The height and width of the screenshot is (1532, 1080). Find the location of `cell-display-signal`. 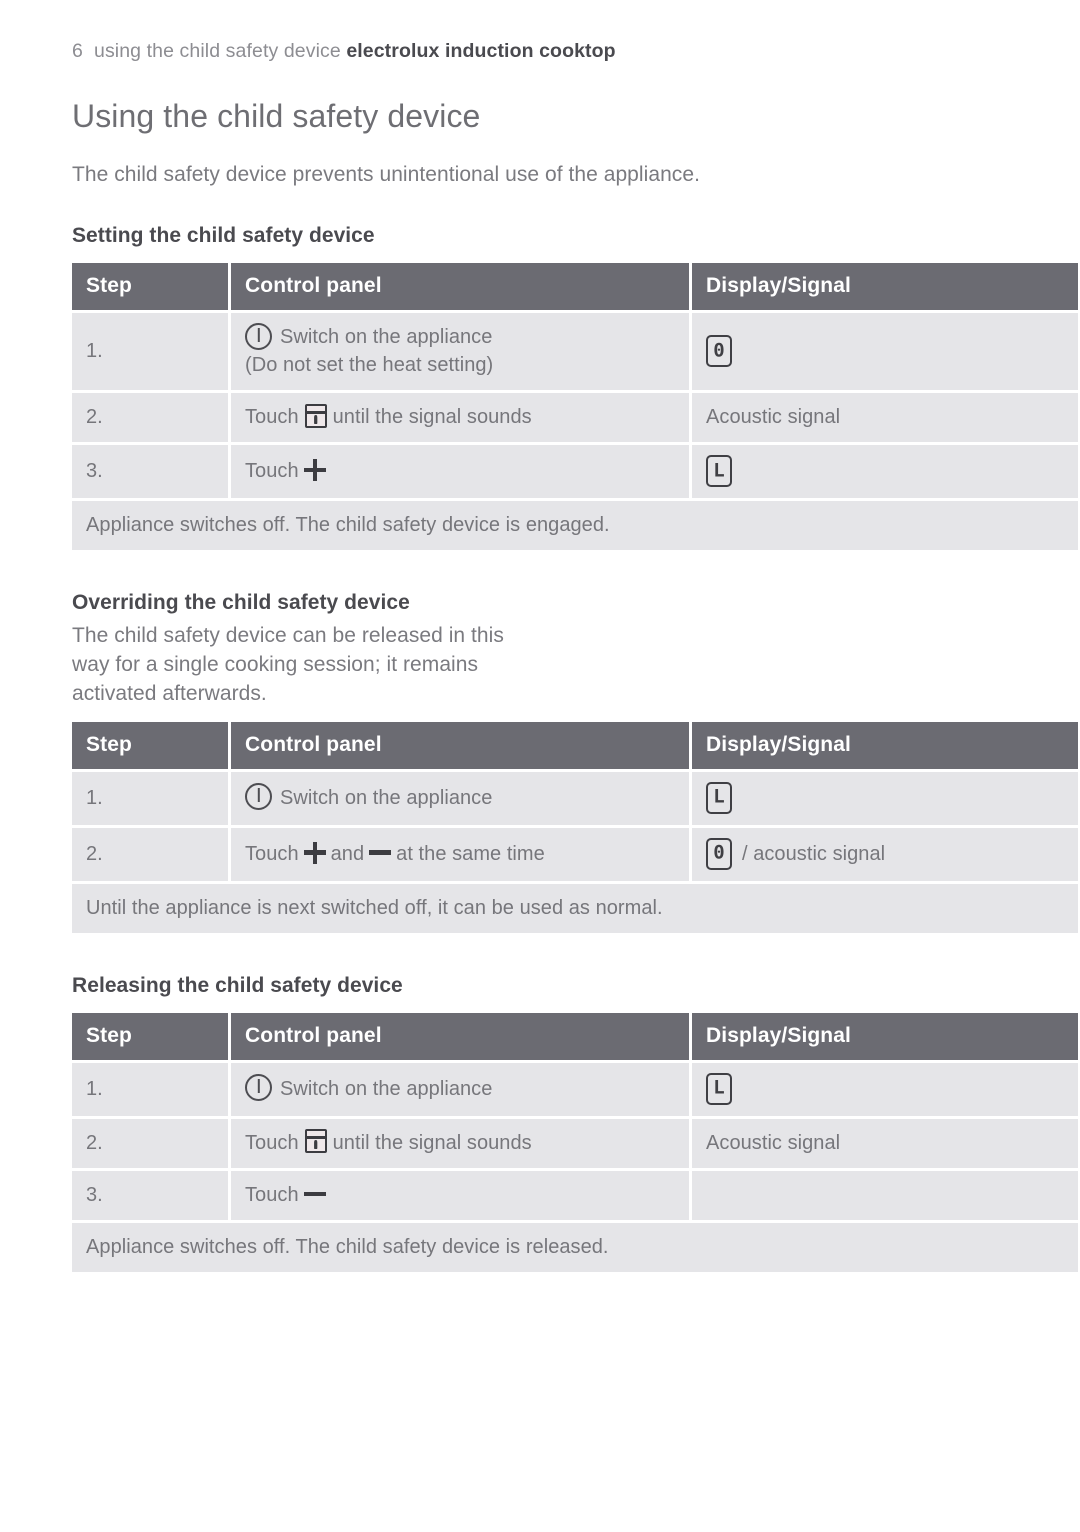

cell-display-signal is located at coordinates (885, 1195).